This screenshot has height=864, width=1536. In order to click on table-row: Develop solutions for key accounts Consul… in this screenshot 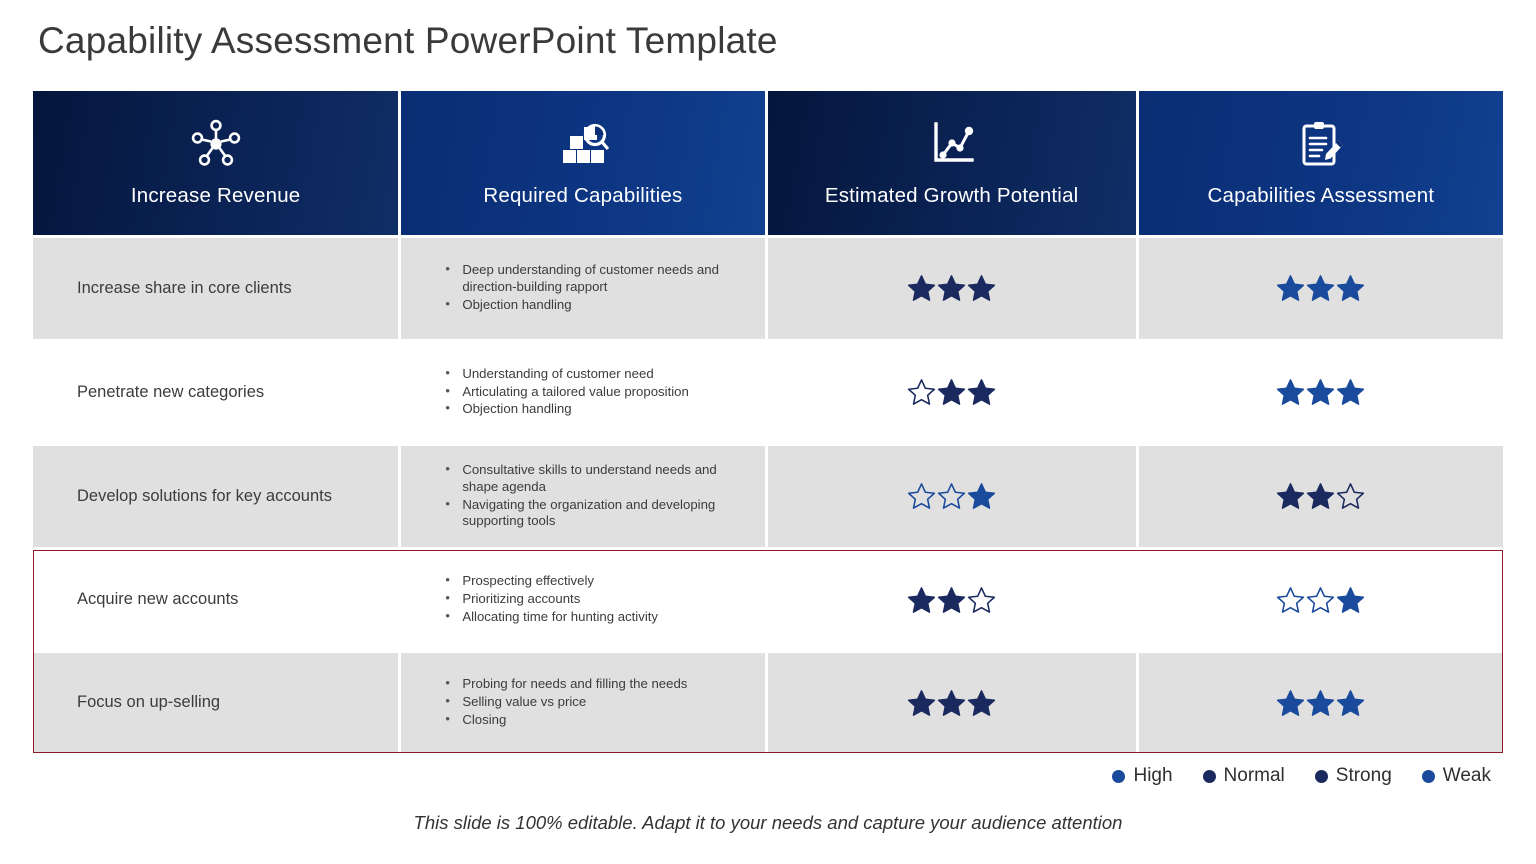, I will do `click(768, 496)`.